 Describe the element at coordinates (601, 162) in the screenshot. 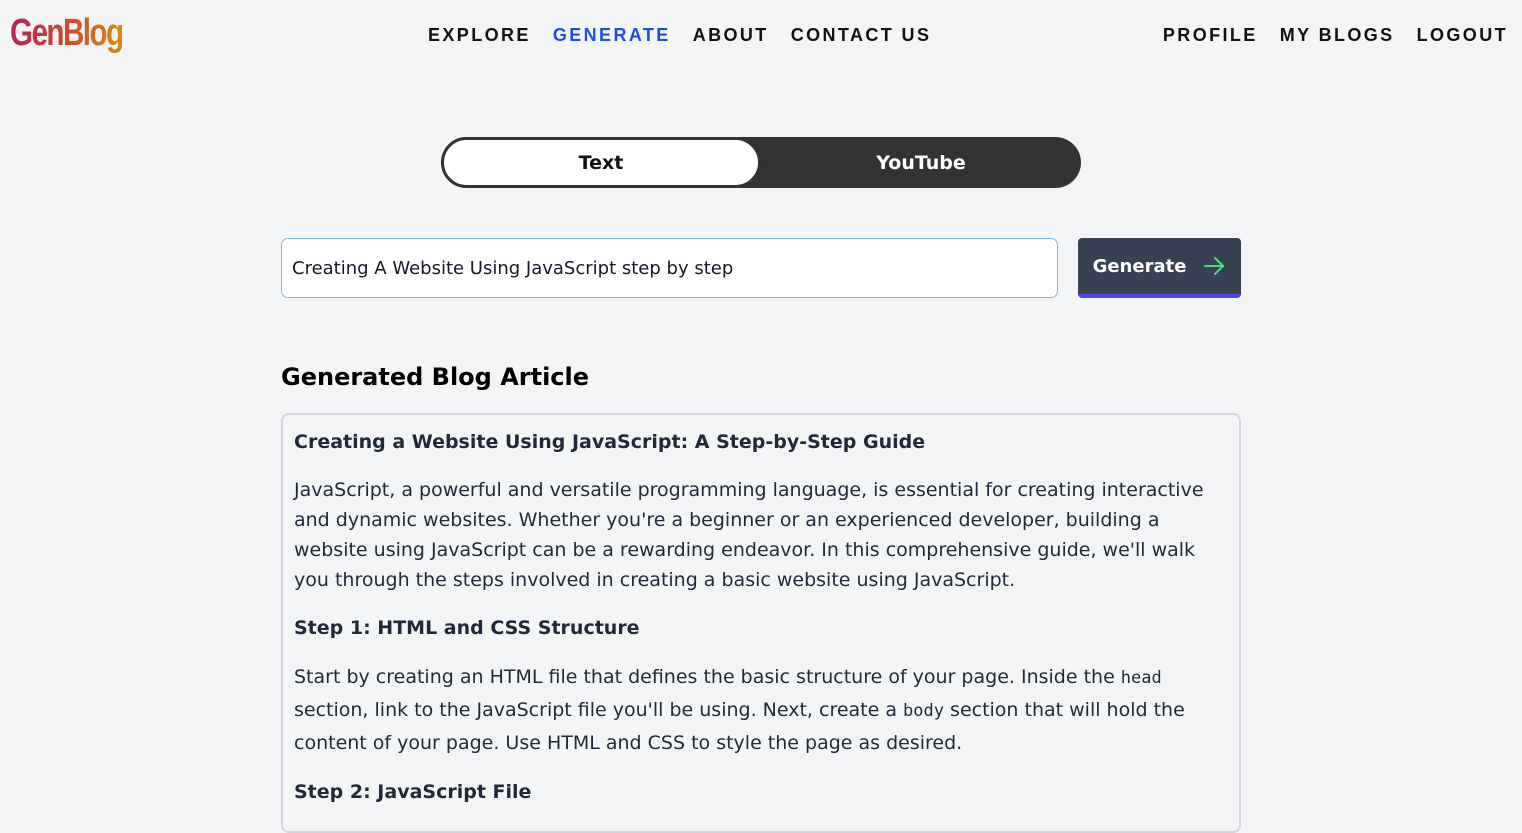

I see `toggle-text-option: Text` at that location.